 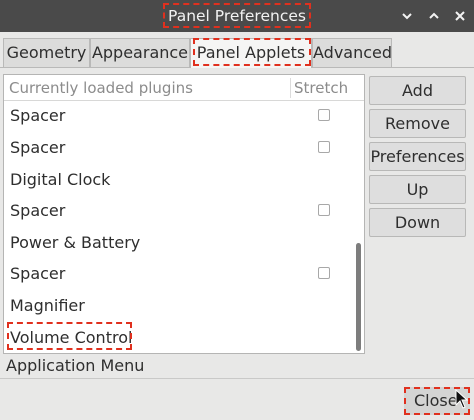 I want to click on tab-appearance: Appearance, so click(x=140, y=52).